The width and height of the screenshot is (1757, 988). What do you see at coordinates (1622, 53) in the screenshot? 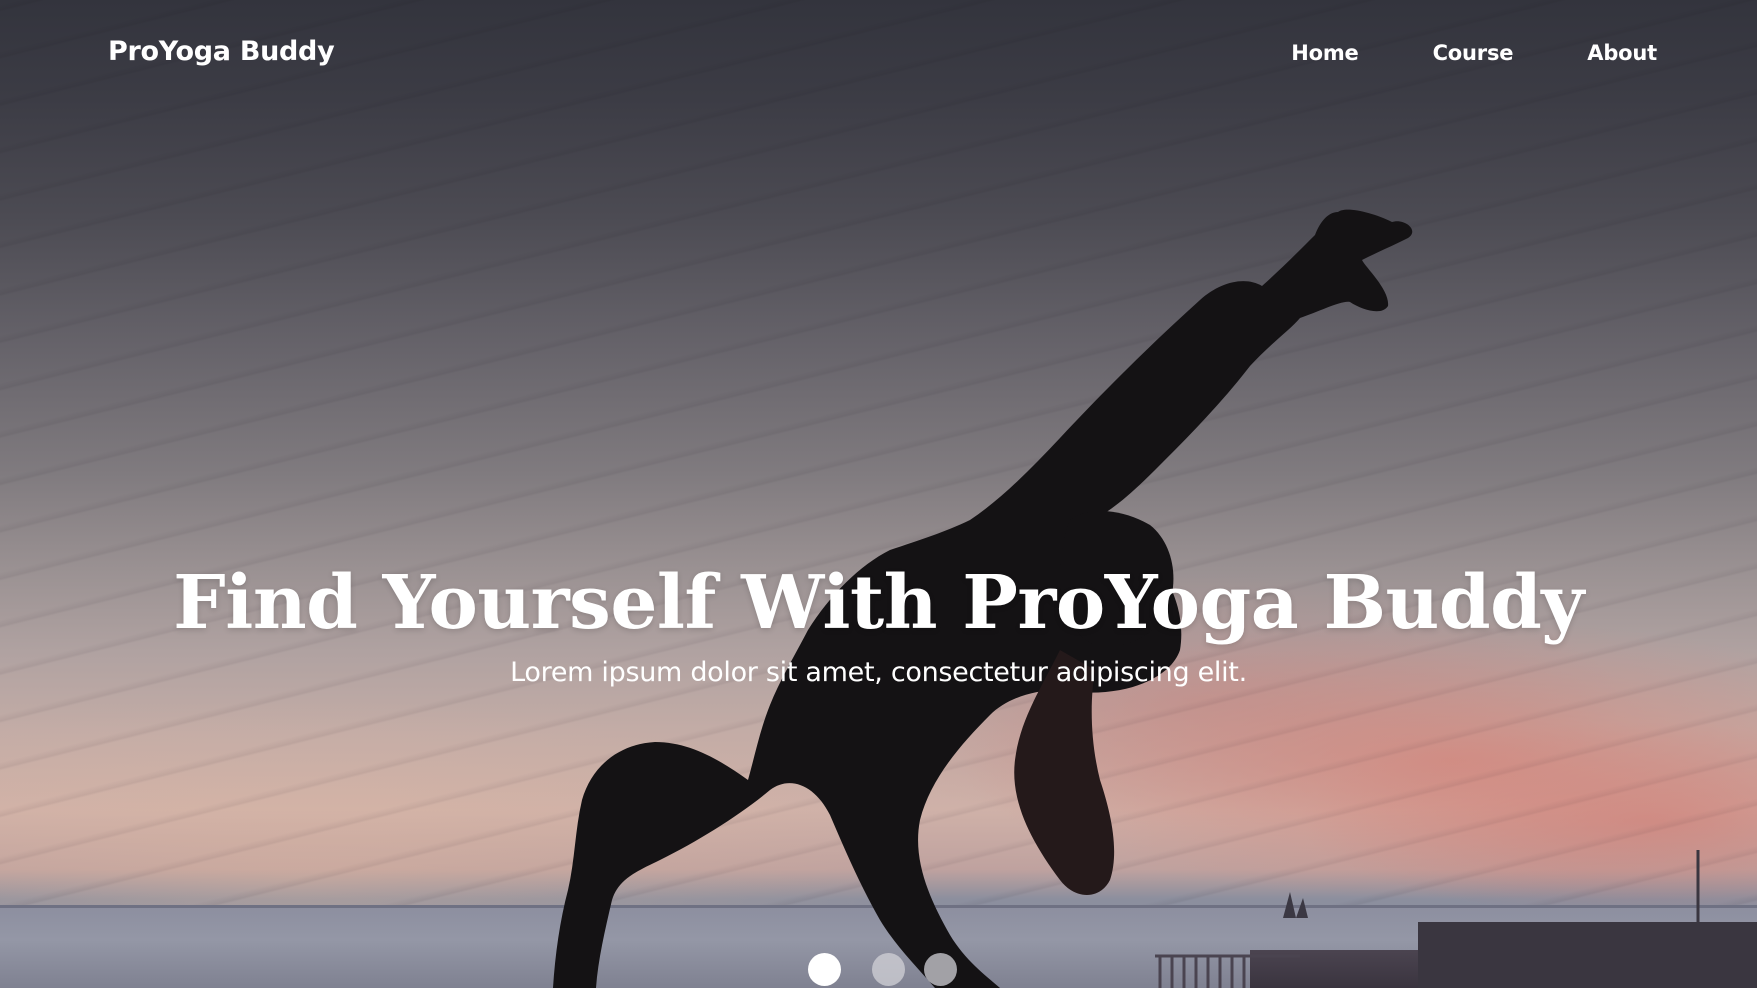
I see `nav-link-about: About` at bounding box center [1622, 53].